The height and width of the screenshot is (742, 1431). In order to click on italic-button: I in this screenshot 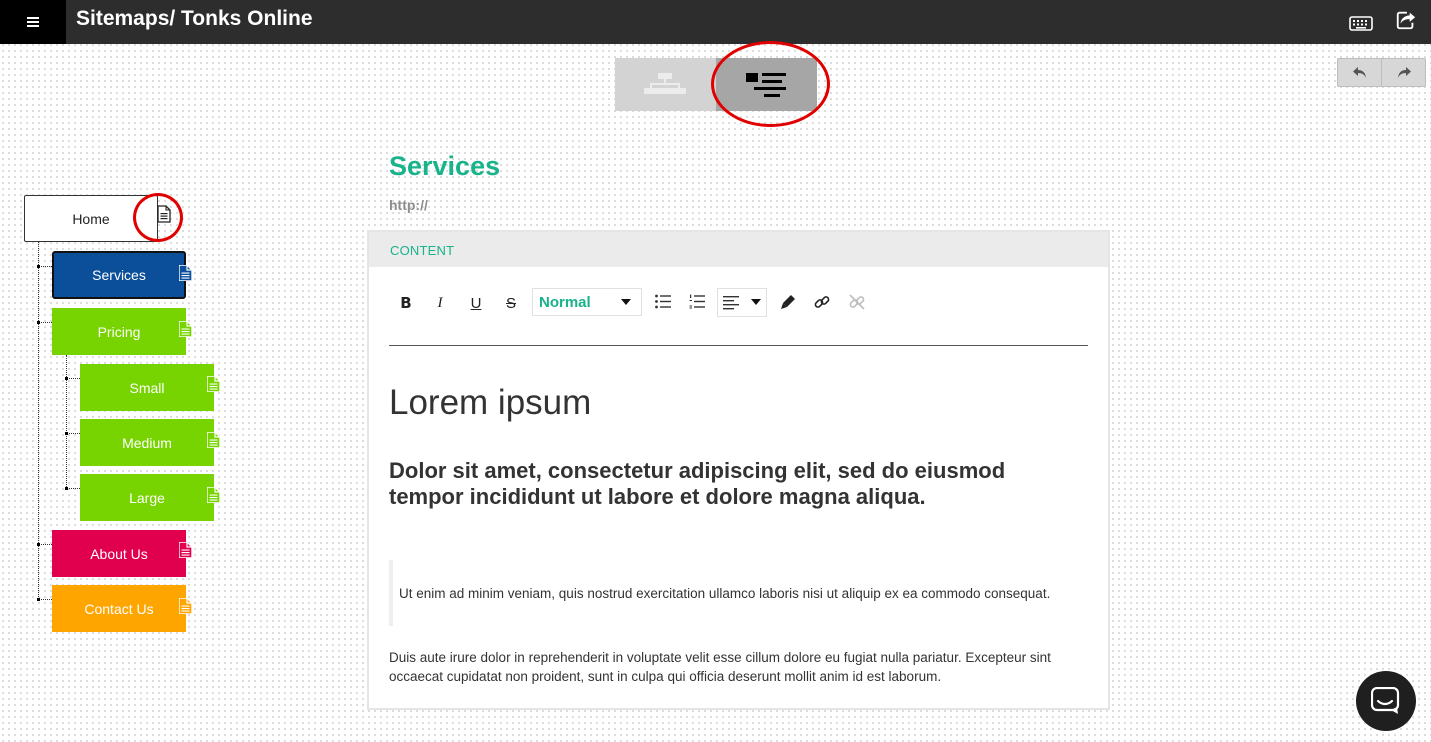, I will do `click(440, 303)`.